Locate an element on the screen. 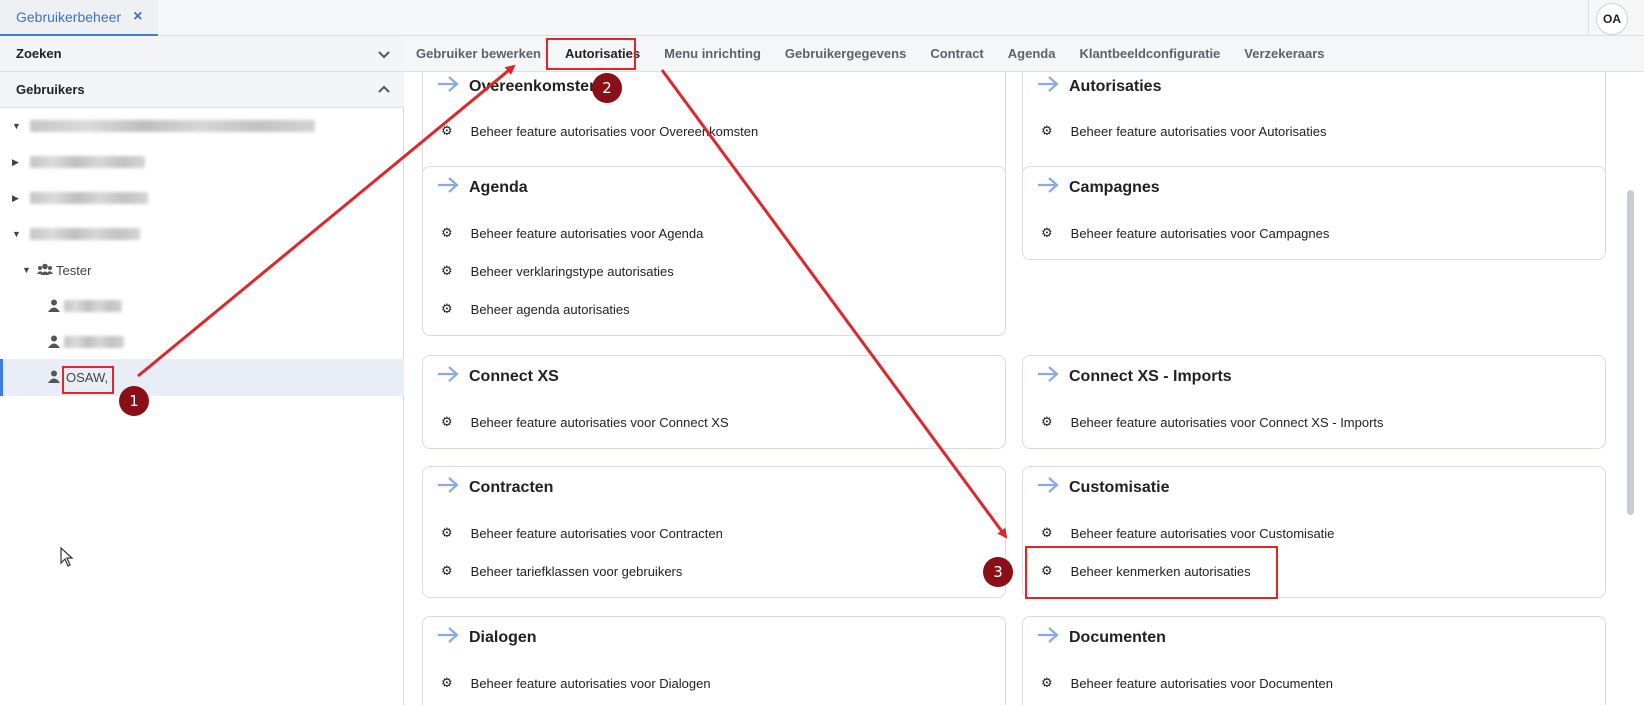 Image resolution: width=1644 pixels, height=705 pixels. tree-node-department: ▼ is located at coordinates (202, 234).